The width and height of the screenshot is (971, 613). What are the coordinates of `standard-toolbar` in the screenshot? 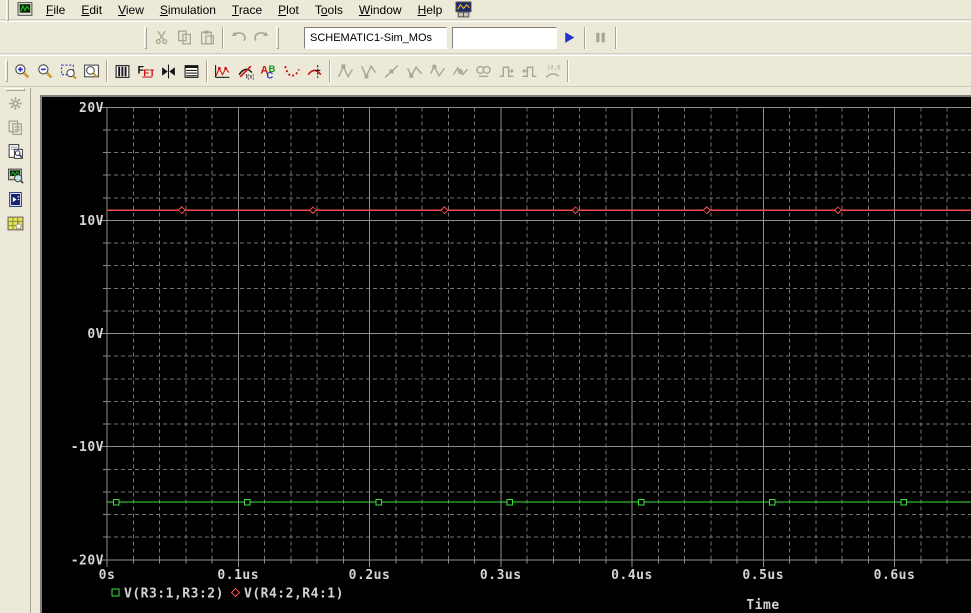 It's located at (485, 37).